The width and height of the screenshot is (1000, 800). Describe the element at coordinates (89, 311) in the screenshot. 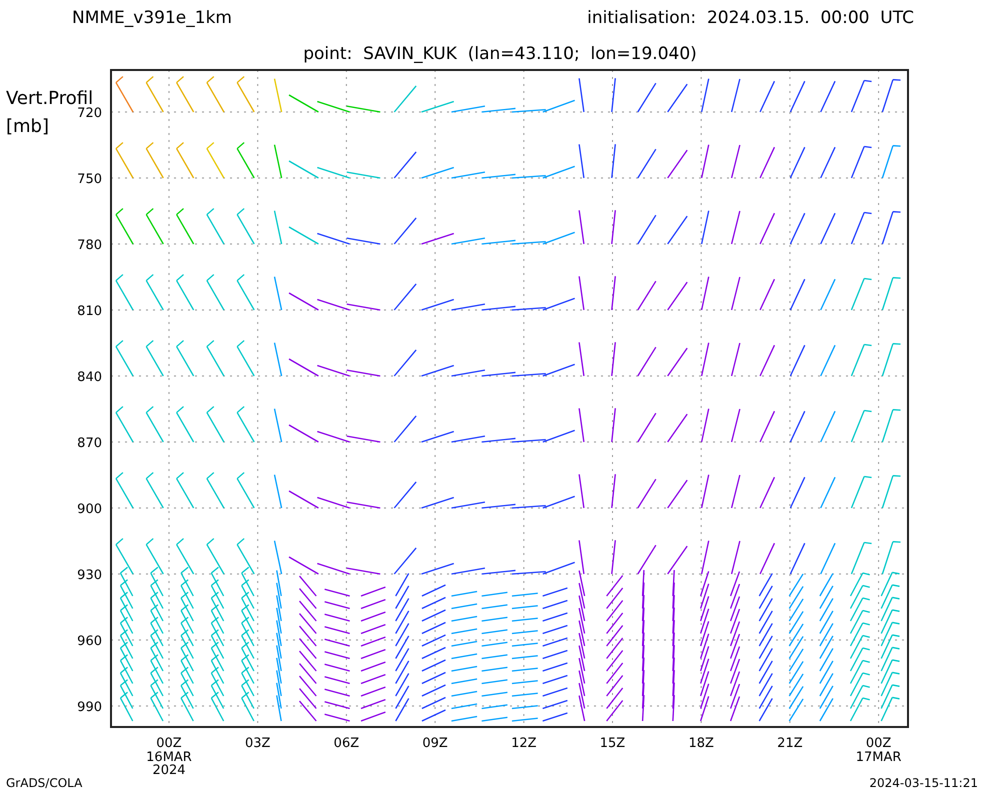

I see `y-tick-label: 810` at that location.